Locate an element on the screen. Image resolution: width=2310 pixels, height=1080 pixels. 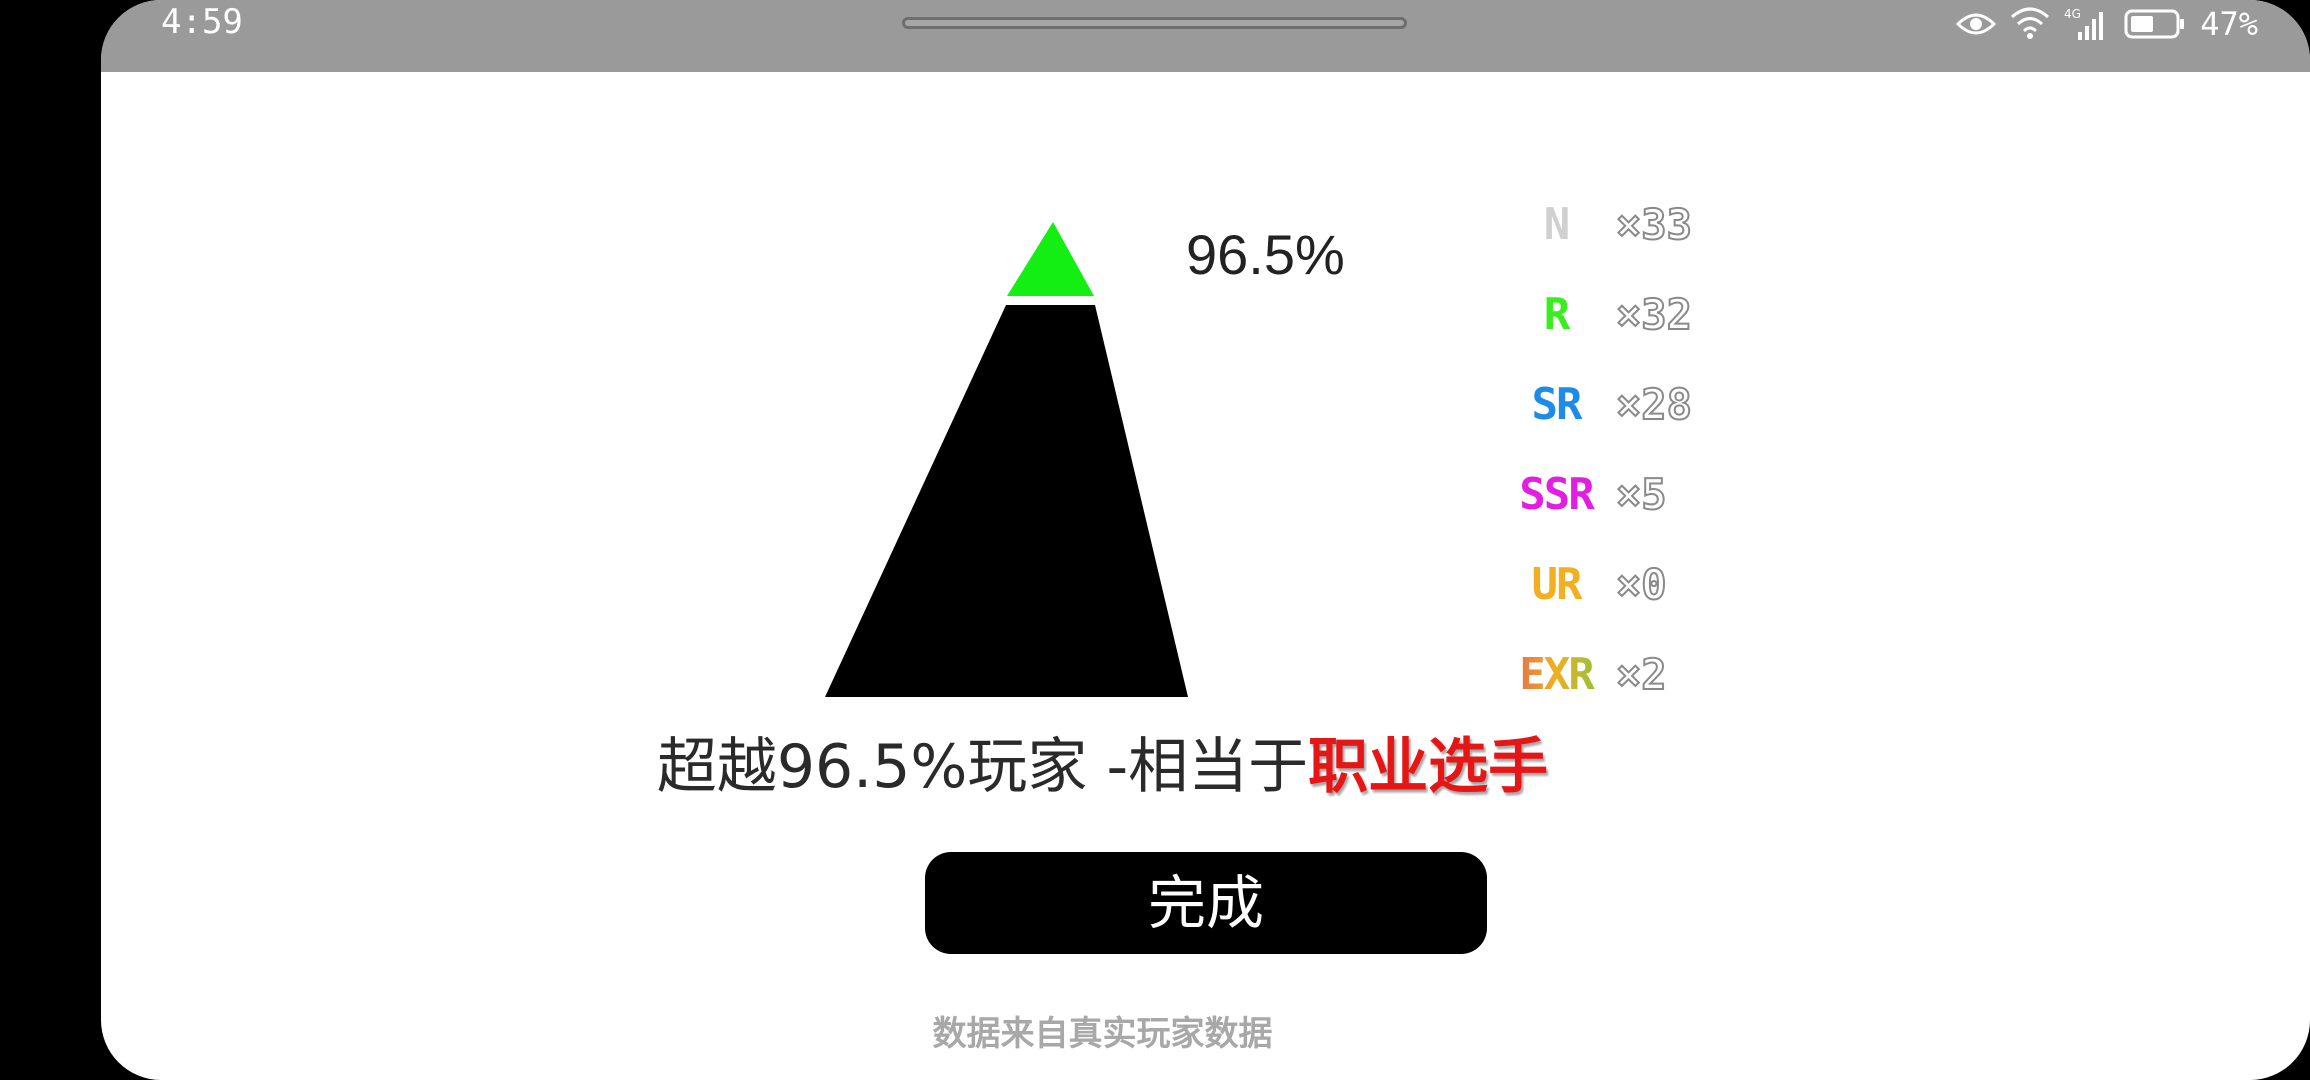
signal-icon: 4G is located at coordinates (2087, 24).